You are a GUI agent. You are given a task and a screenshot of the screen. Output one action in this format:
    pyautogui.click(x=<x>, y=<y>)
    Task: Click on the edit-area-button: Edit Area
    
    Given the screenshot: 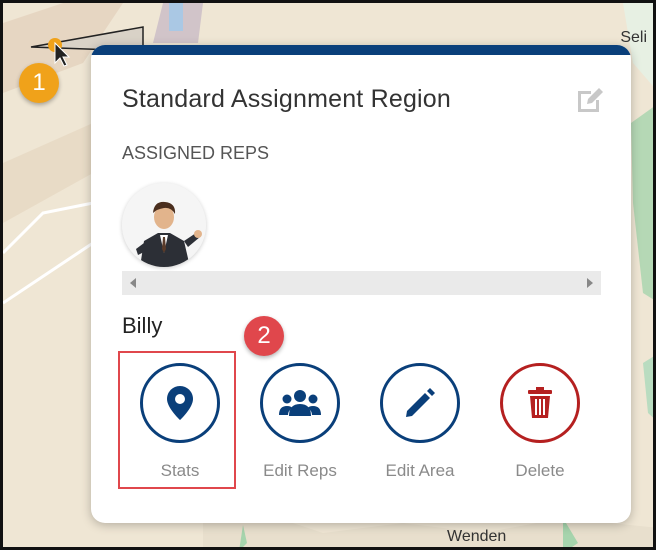 What is the action you would take?
    pyautogui.click(x=422, y=423)
    